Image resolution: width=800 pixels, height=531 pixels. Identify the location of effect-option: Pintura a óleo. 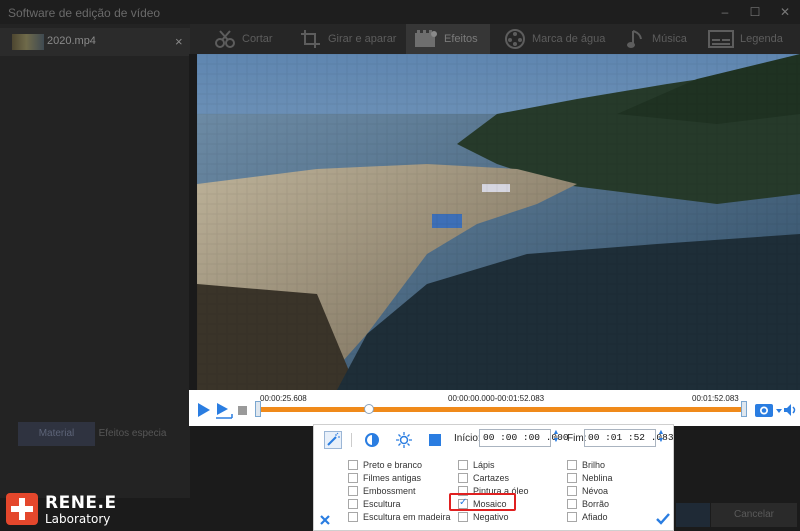
(493, 491).